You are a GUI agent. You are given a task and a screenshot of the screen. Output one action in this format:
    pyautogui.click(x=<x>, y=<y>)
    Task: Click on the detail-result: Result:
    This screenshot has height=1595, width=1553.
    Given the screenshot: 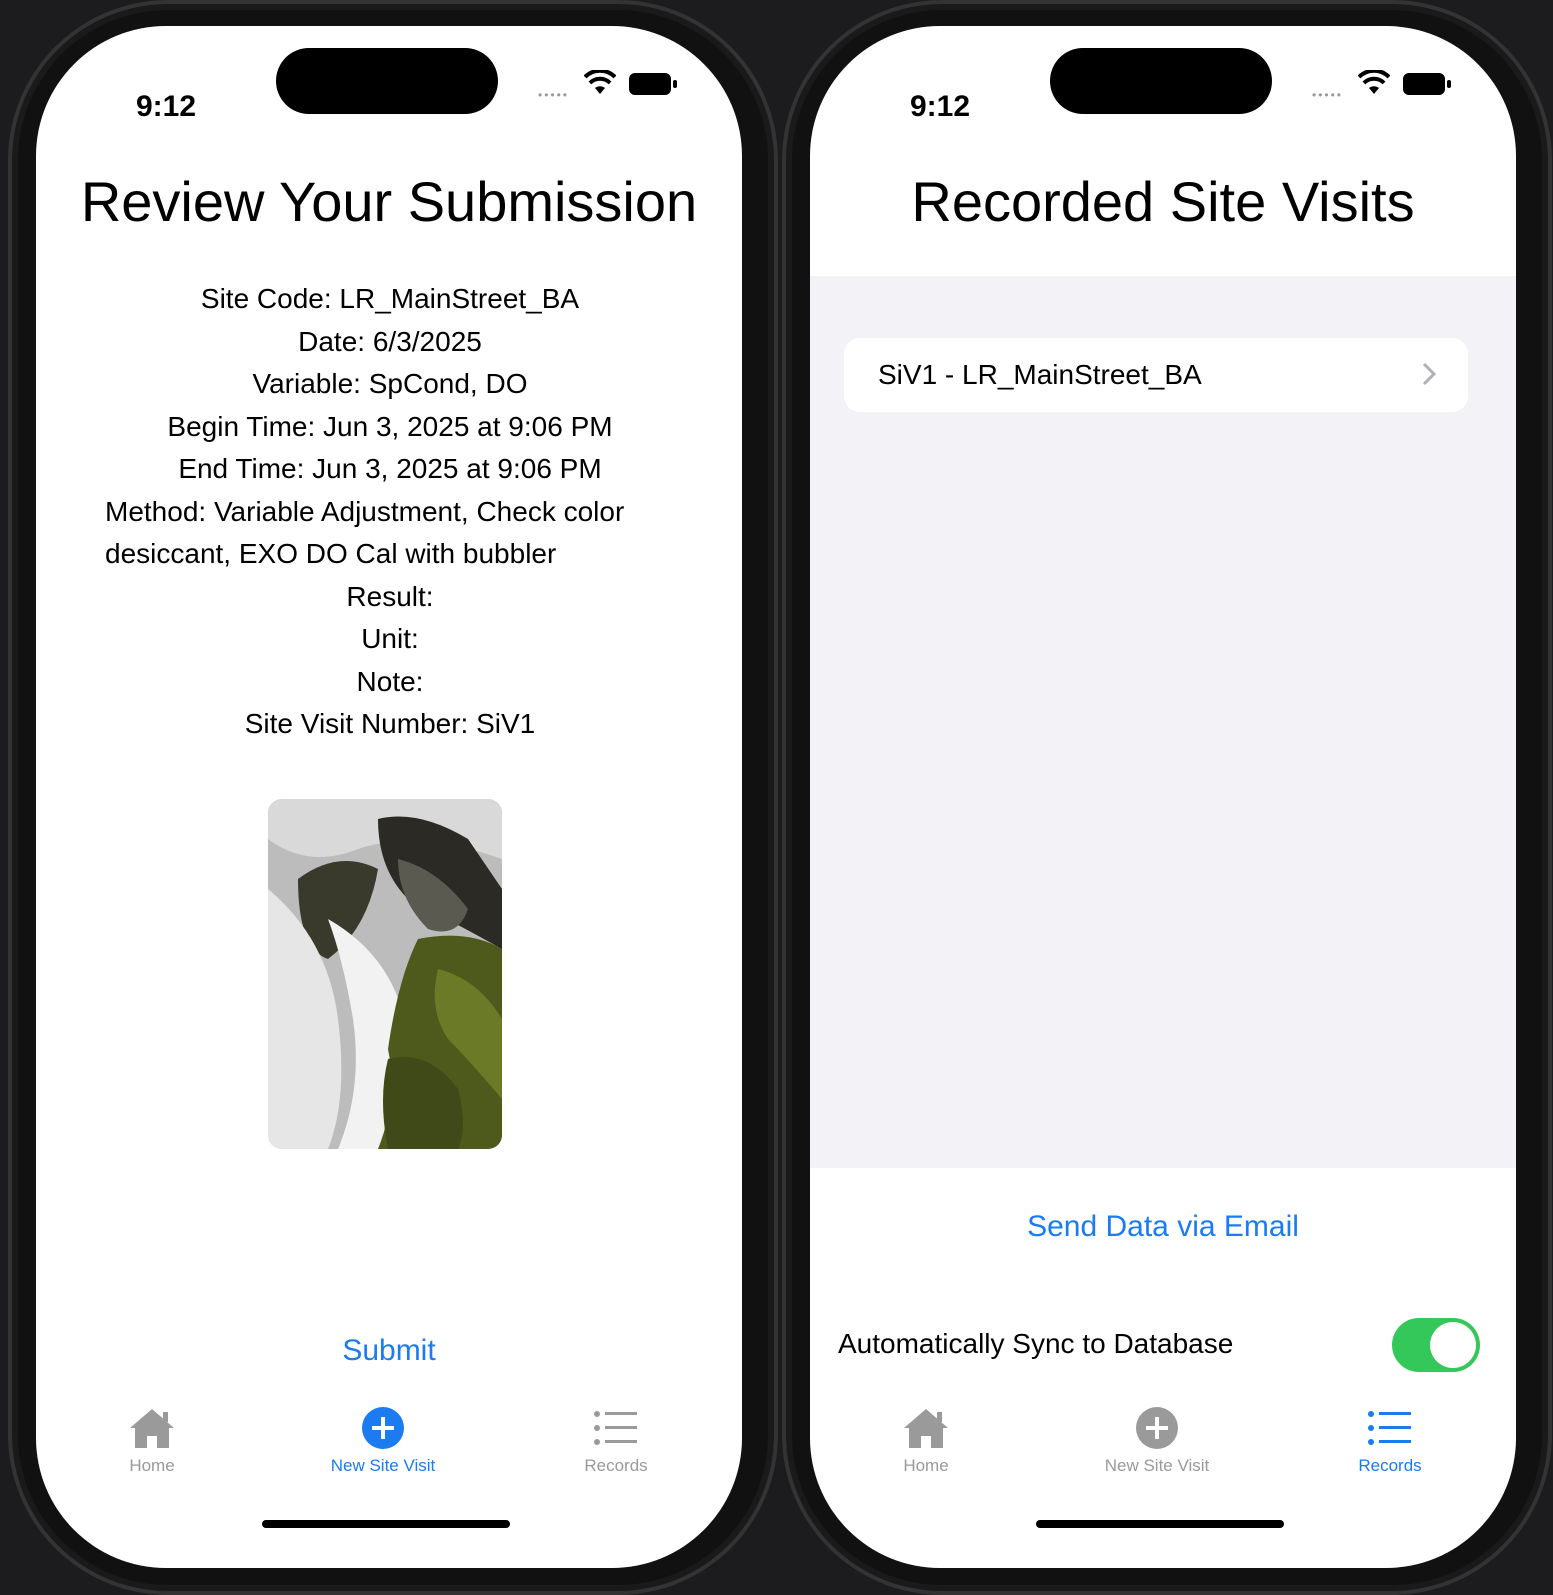 What is the action you would take?
    pyautogui.click(x=390, y=596)
    